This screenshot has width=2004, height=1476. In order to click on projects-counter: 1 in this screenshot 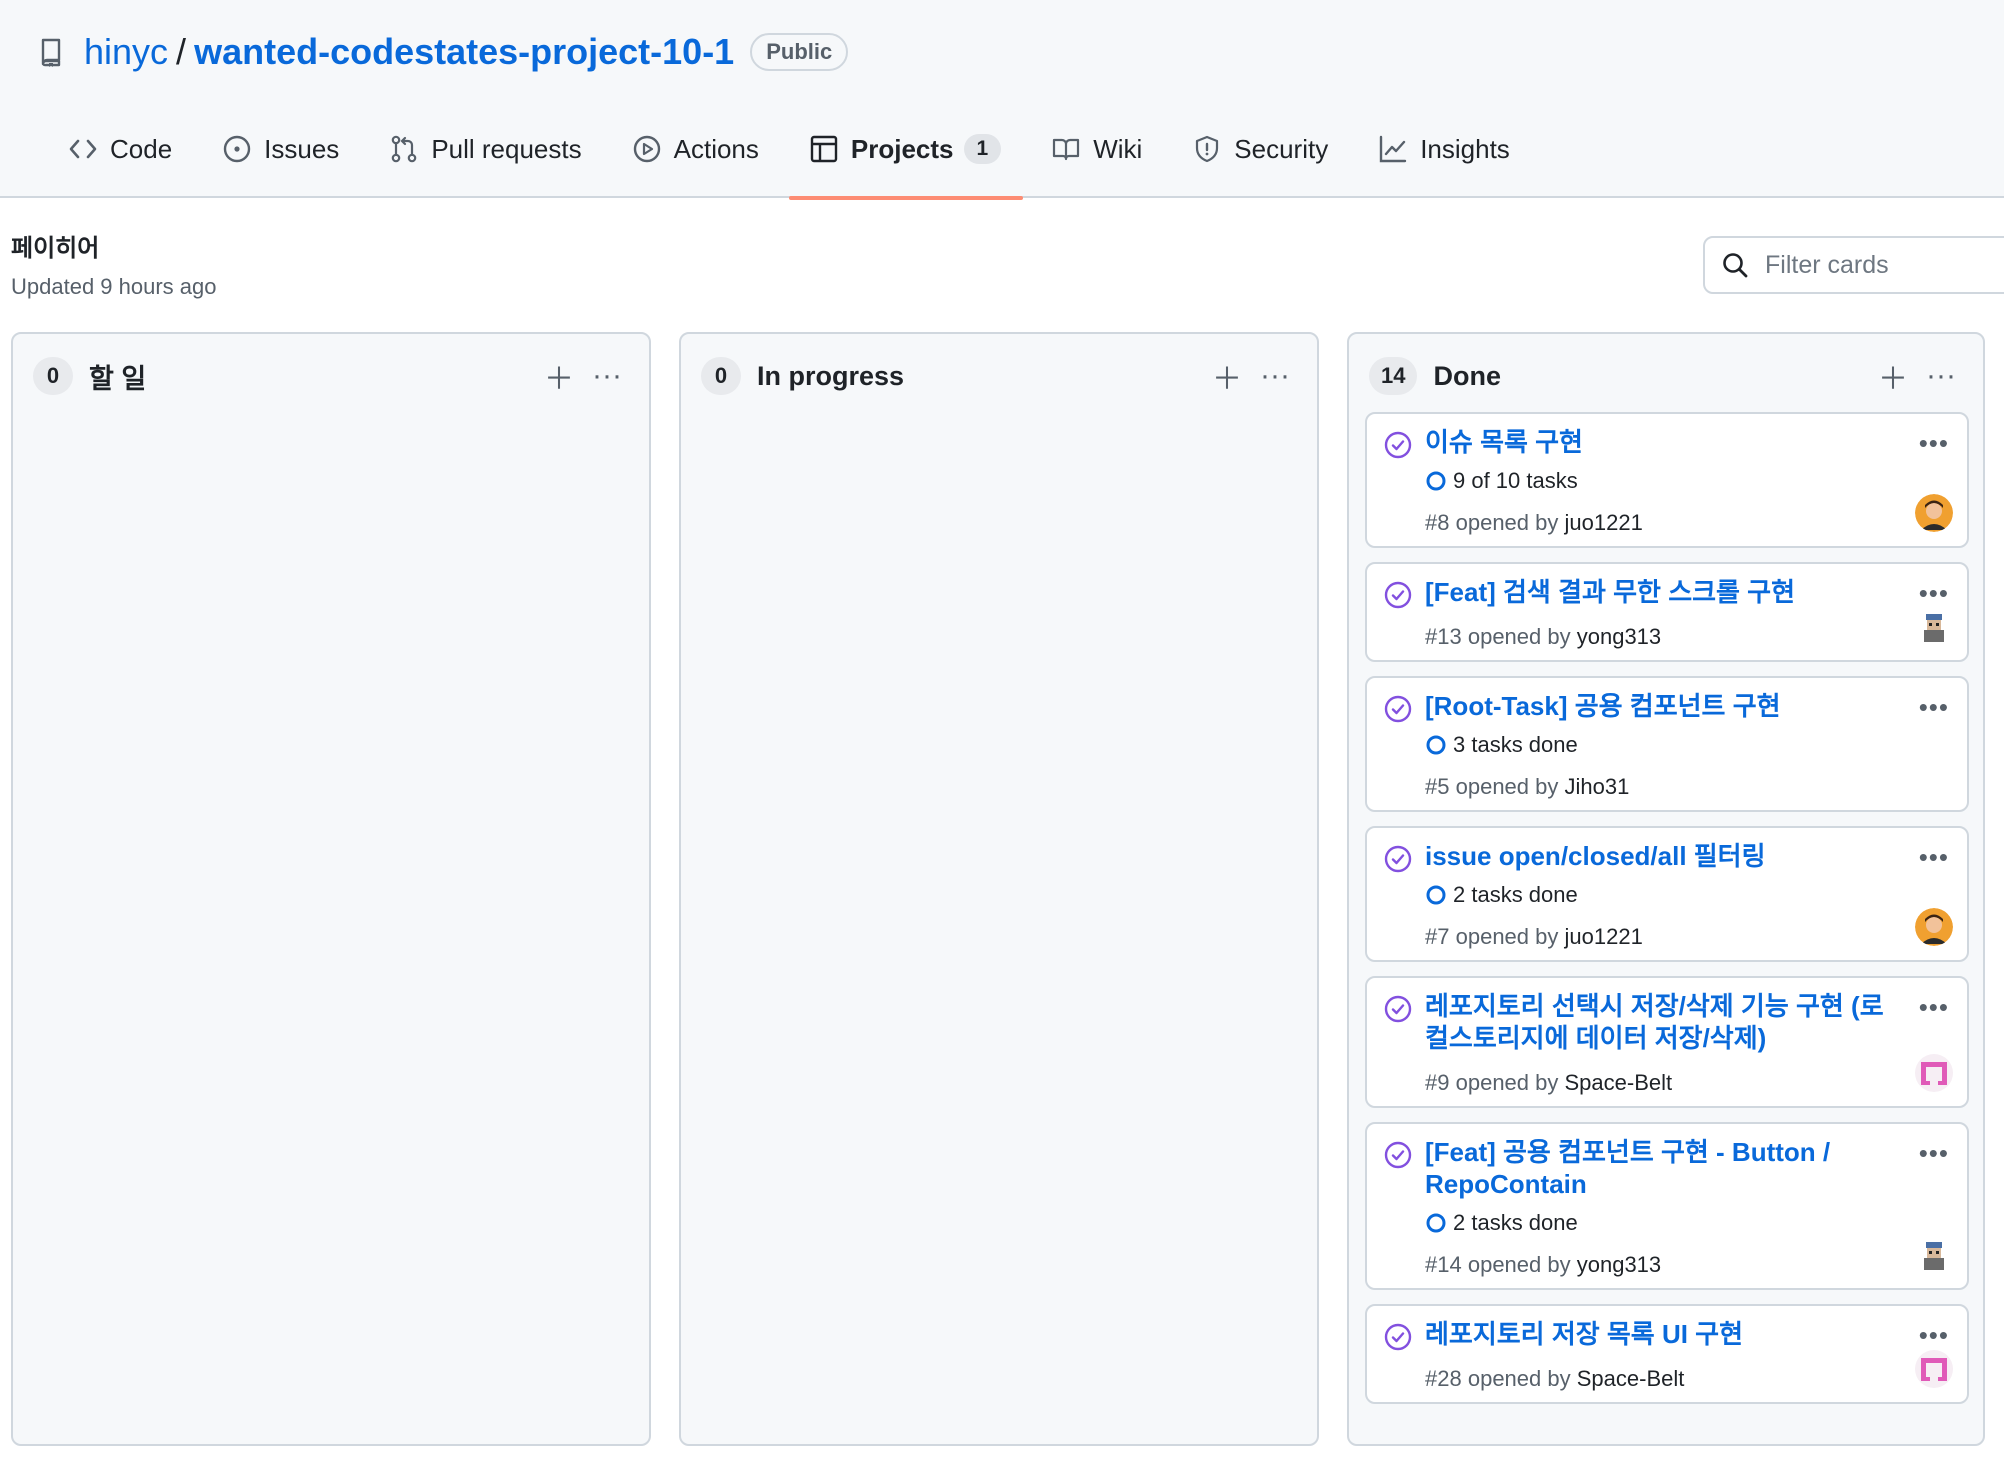, I will do `click(982, 149)`.